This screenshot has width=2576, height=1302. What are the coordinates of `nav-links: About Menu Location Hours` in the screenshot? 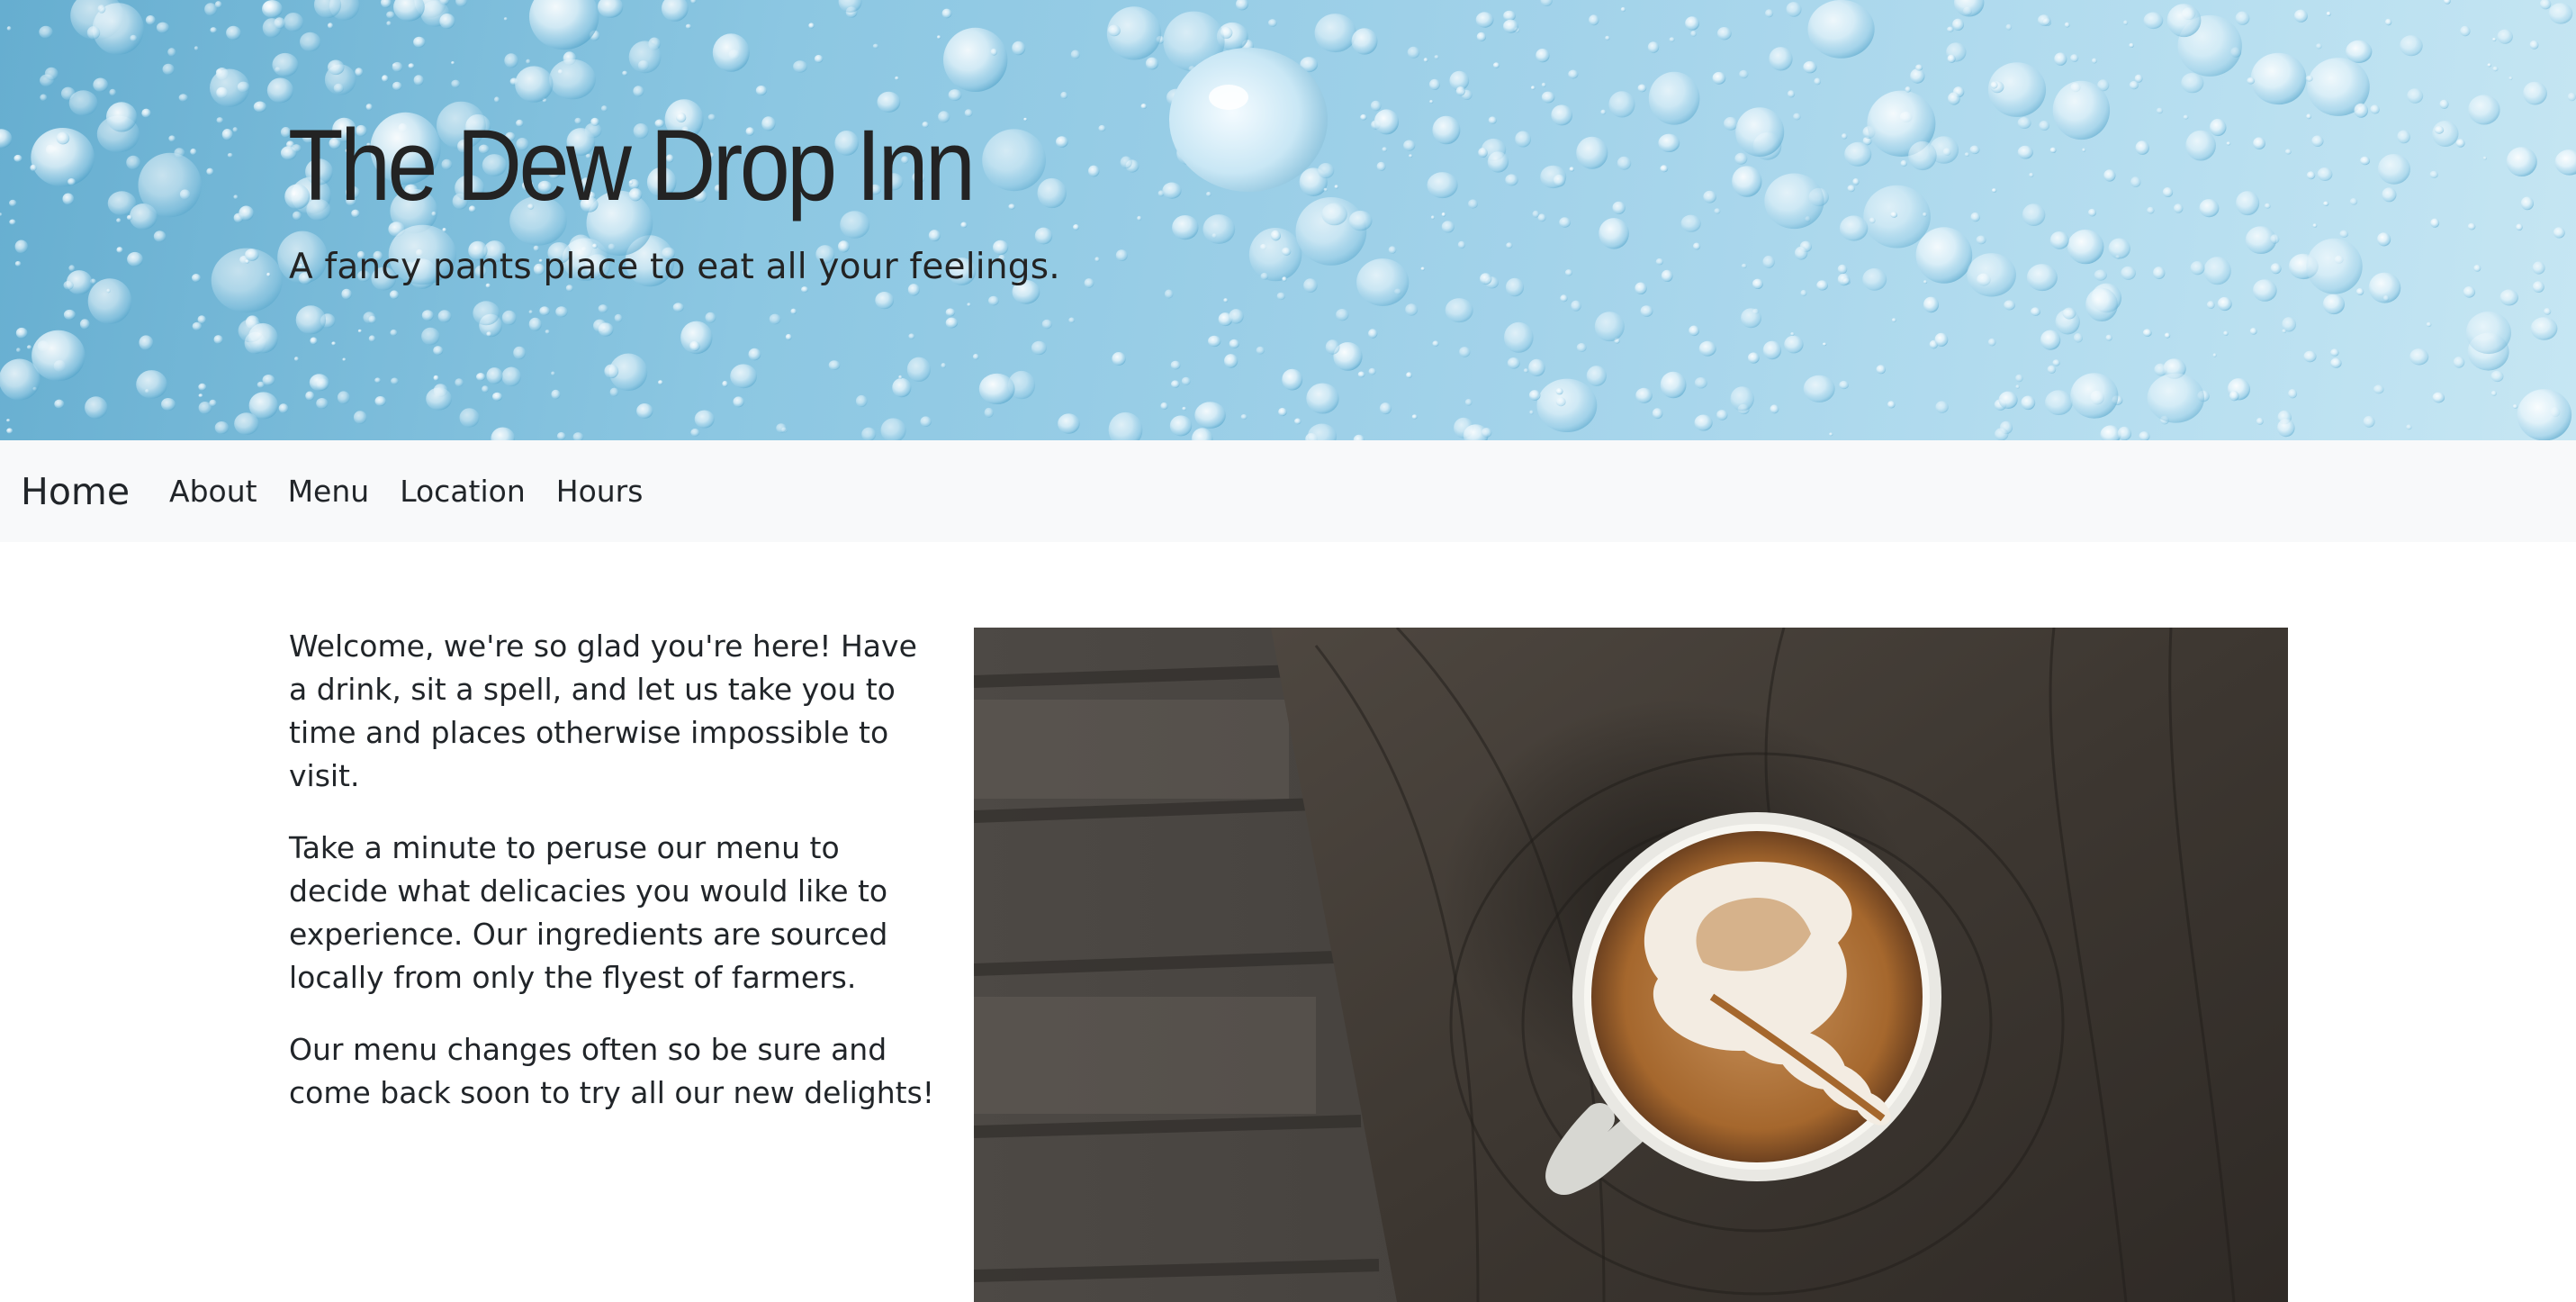 It's located at (421, 491).